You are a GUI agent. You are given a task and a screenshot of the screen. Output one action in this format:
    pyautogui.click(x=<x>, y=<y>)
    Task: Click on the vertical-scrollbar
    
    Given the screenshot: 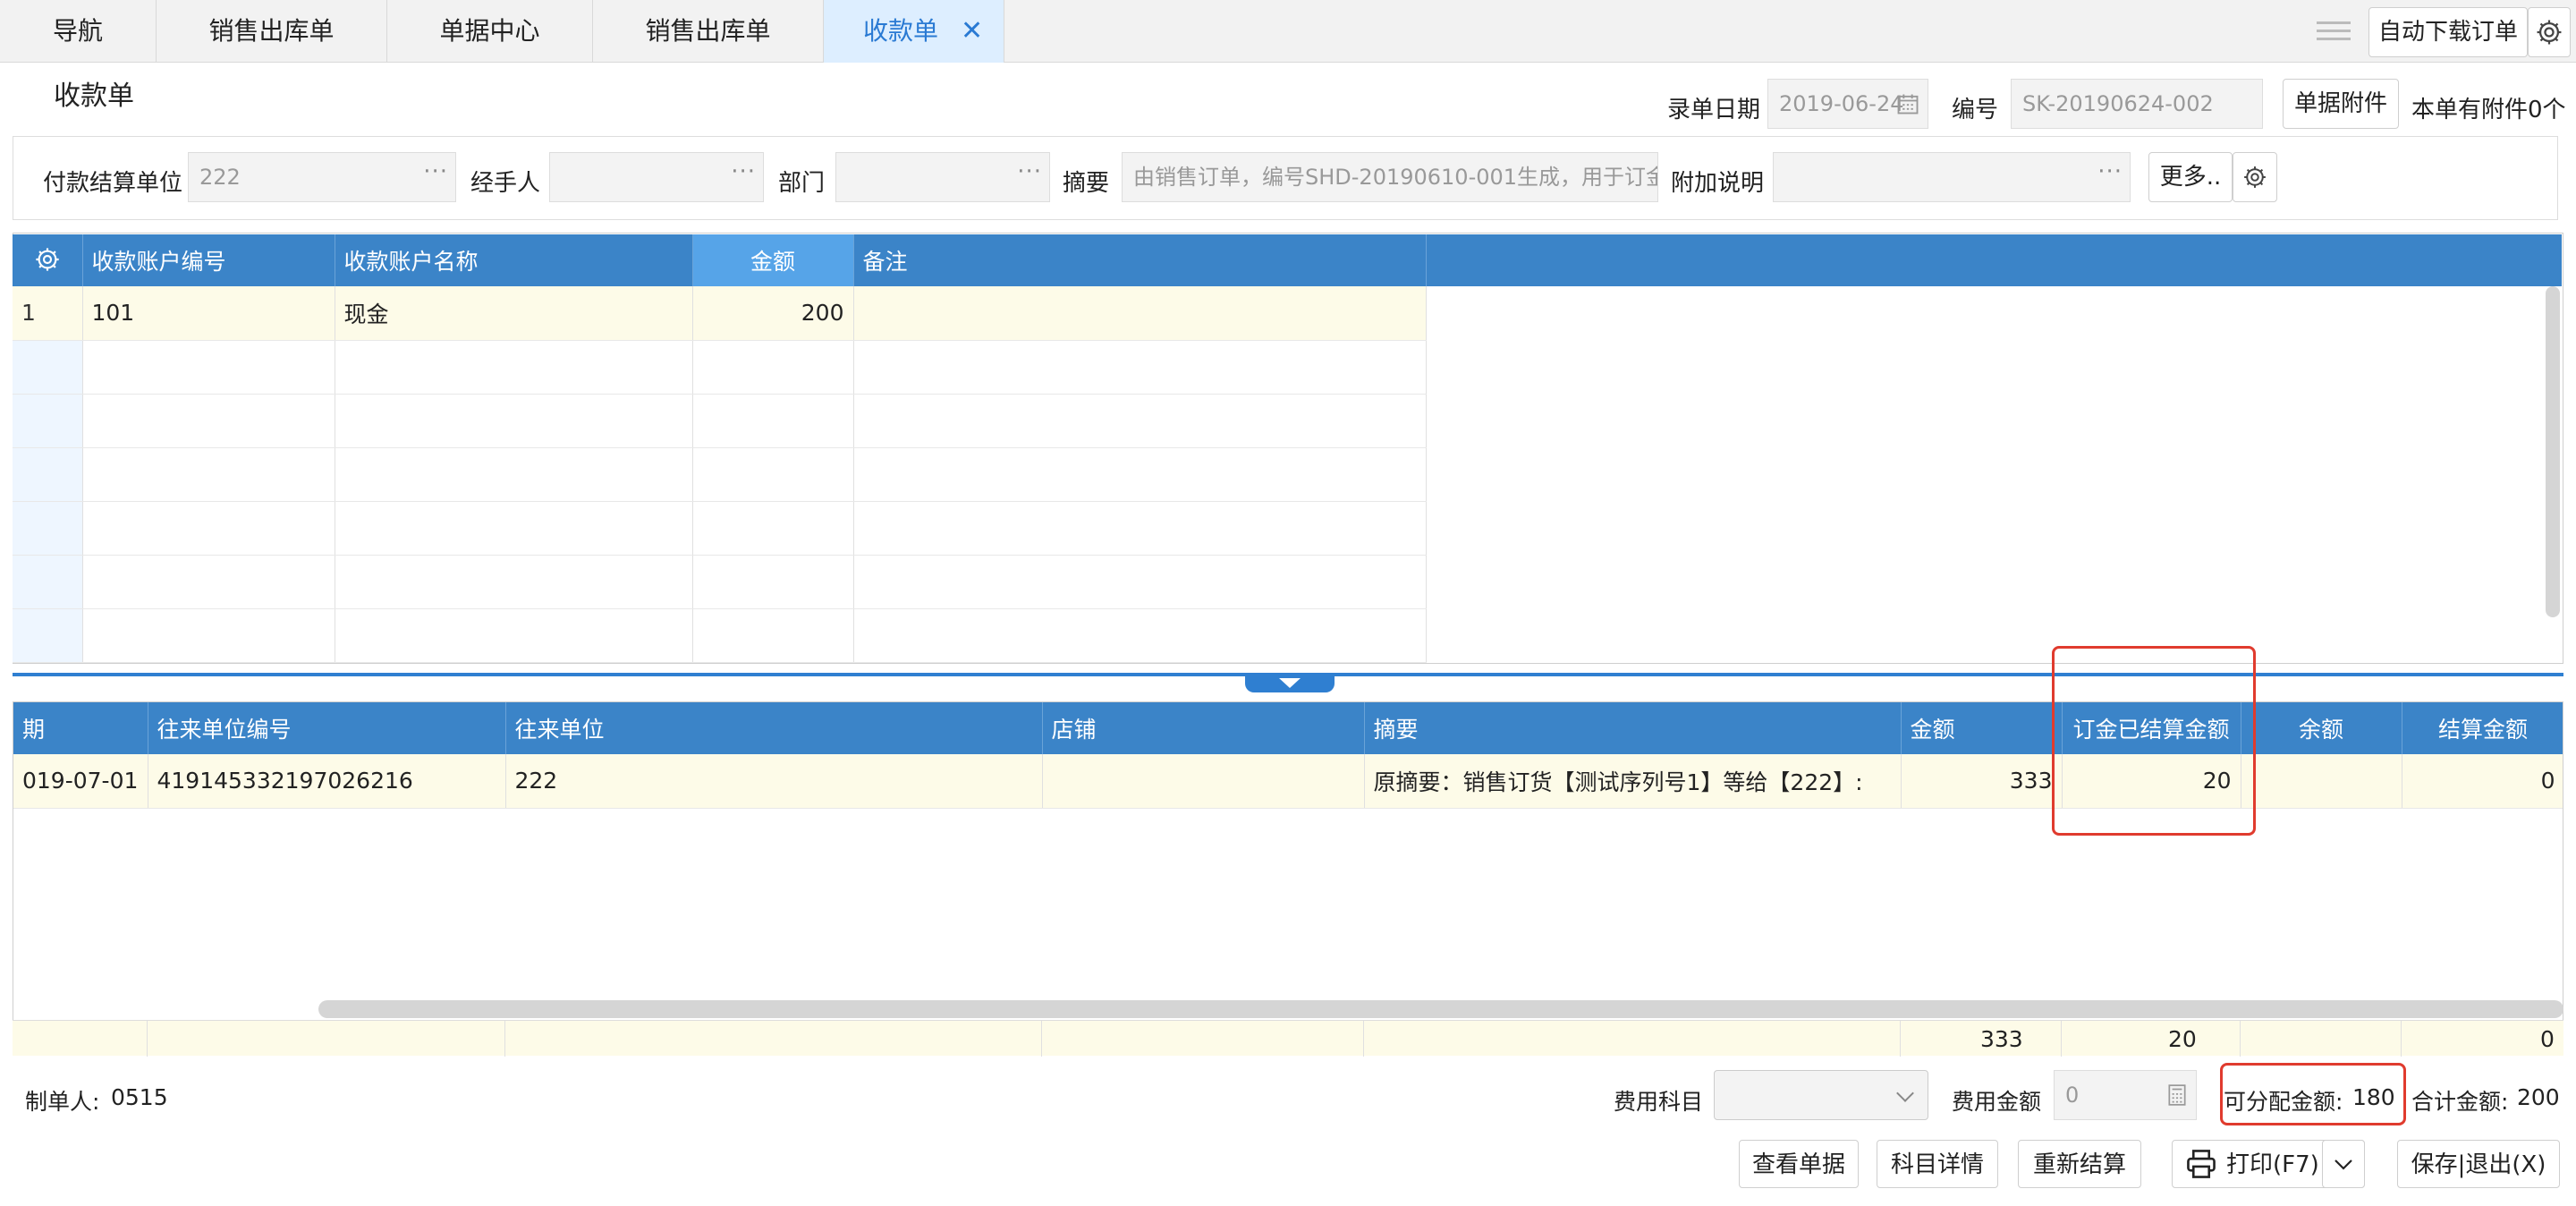 What is the action you would take?
    pyautogui.click(x=2553, y=451)
    